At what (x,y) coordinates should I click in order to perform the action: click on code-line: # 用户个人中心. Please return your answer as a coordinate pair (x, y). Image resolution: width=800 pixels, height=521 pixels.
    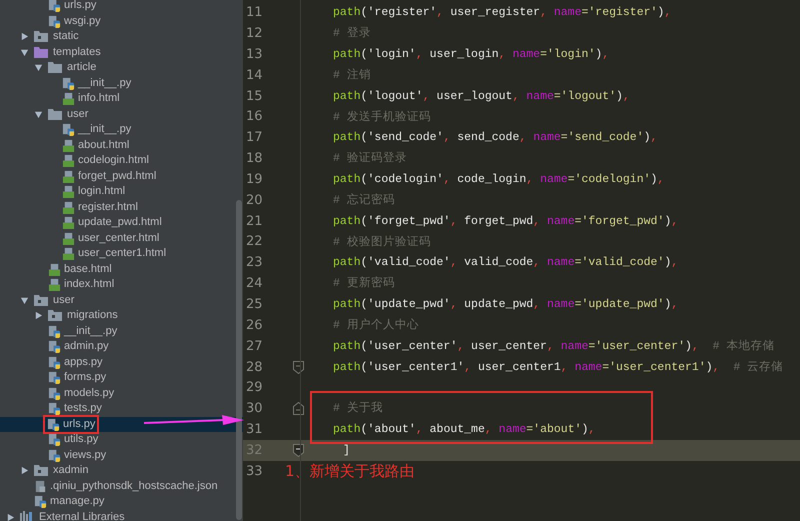
    Looking at the image, I should click on (376, 325).